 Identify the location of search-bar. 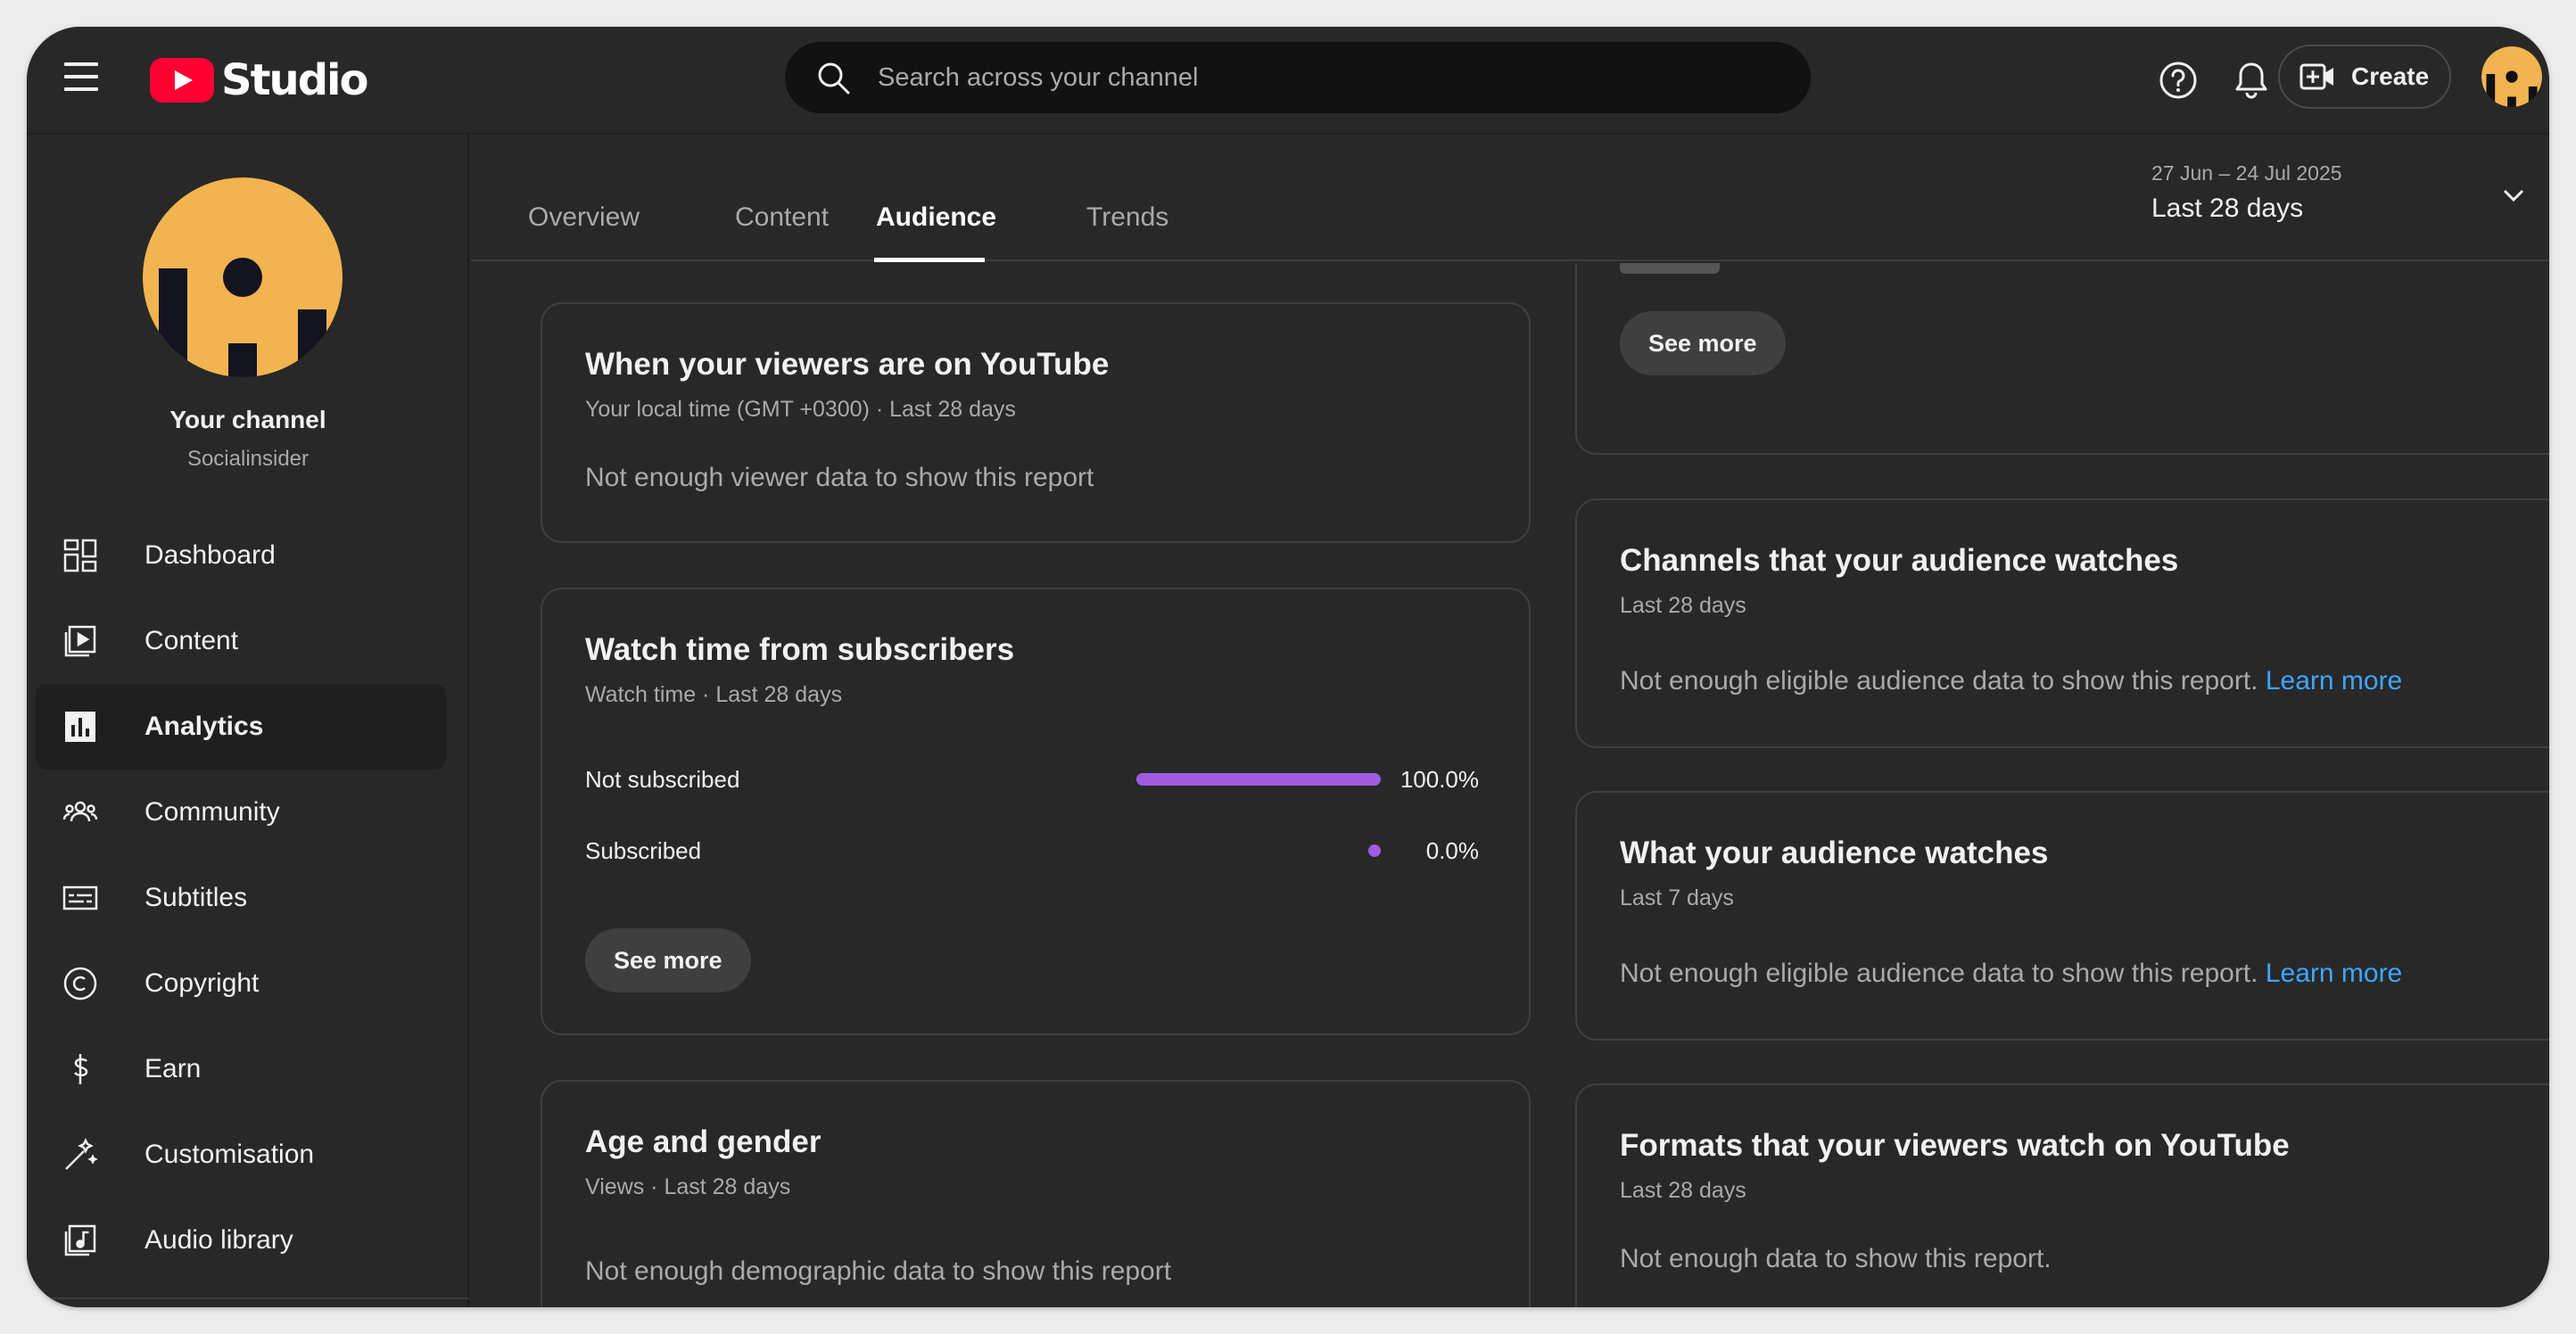
(1298, 77).